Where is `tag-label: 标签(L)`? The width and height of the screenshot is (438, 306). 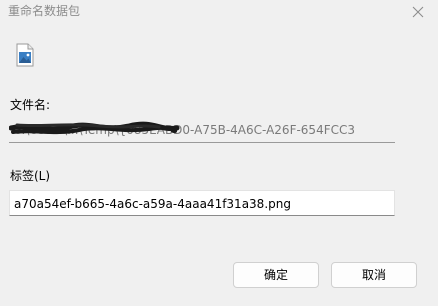 tag-label: 标签(L) is located at coordinates (30, 176).